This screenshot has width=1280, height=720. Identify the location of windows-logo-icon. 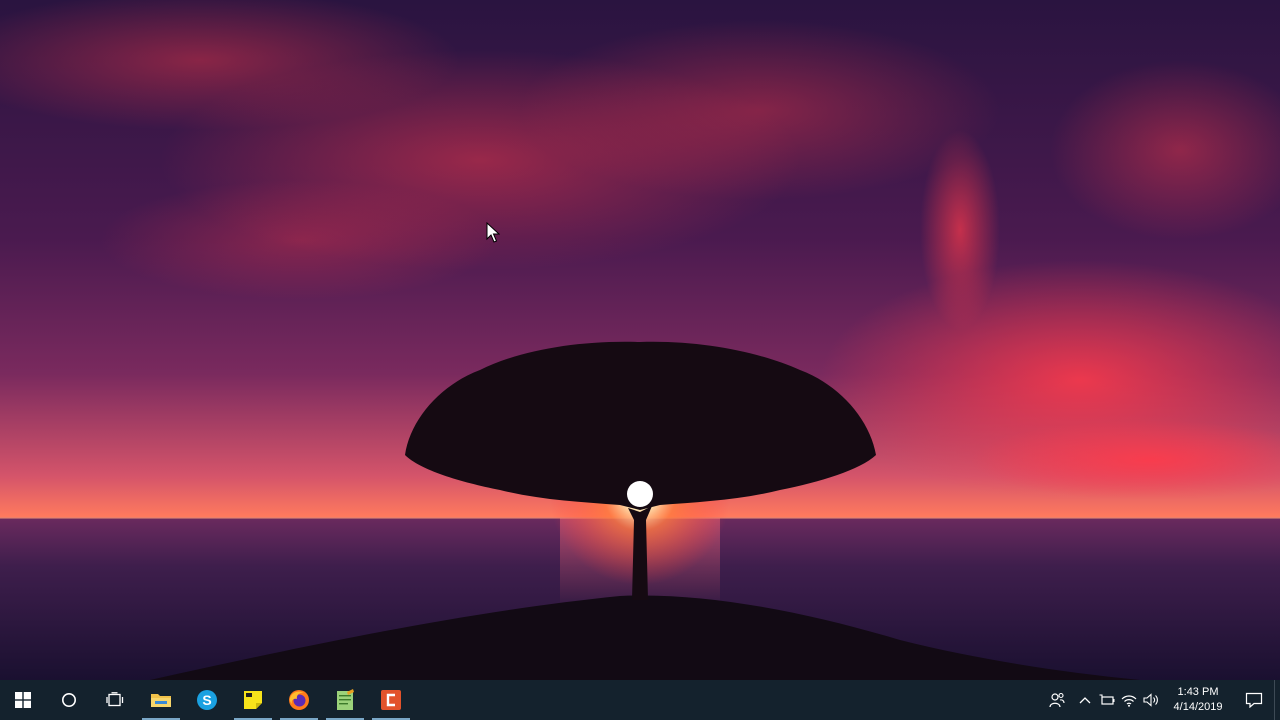
(23, 700).